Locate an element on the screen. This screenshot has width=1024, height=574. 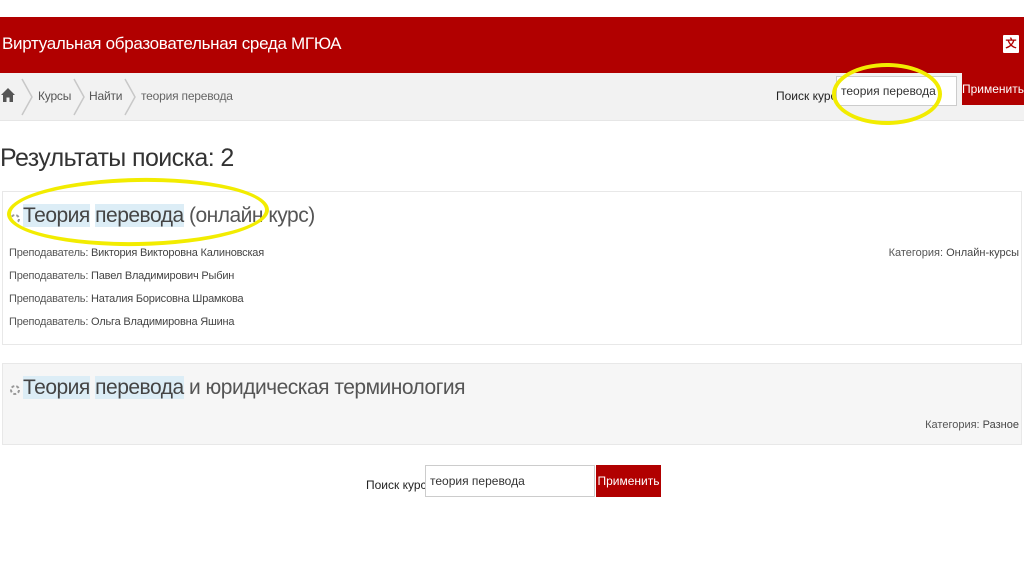
site-title: Виртуальная образовательная среда МГЮА is located at coordinates (171, 44).